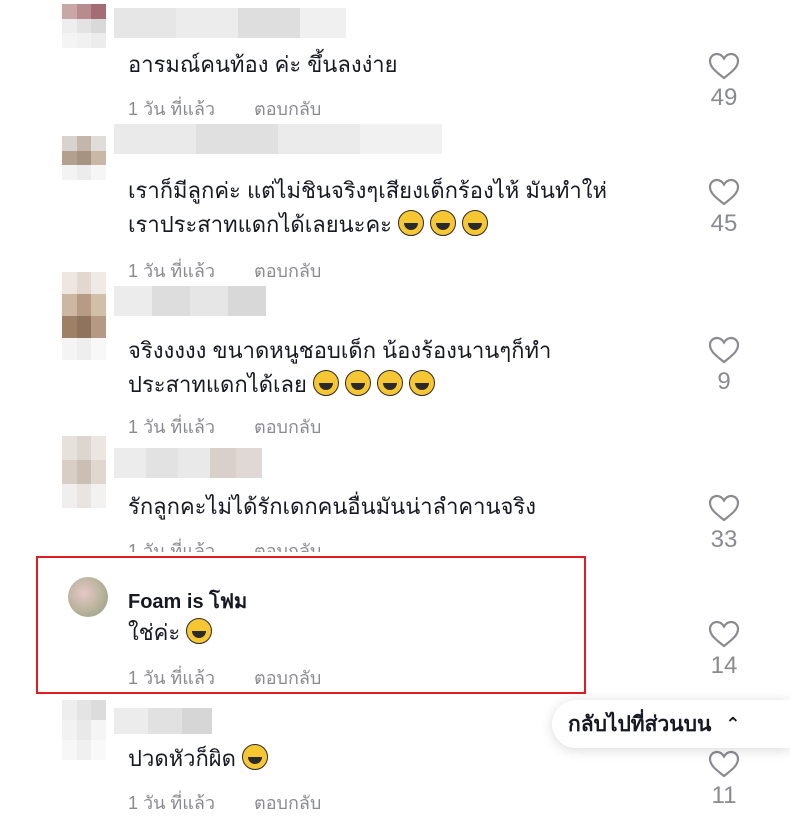  I want to click on like-button: 14, so click(724, 650).